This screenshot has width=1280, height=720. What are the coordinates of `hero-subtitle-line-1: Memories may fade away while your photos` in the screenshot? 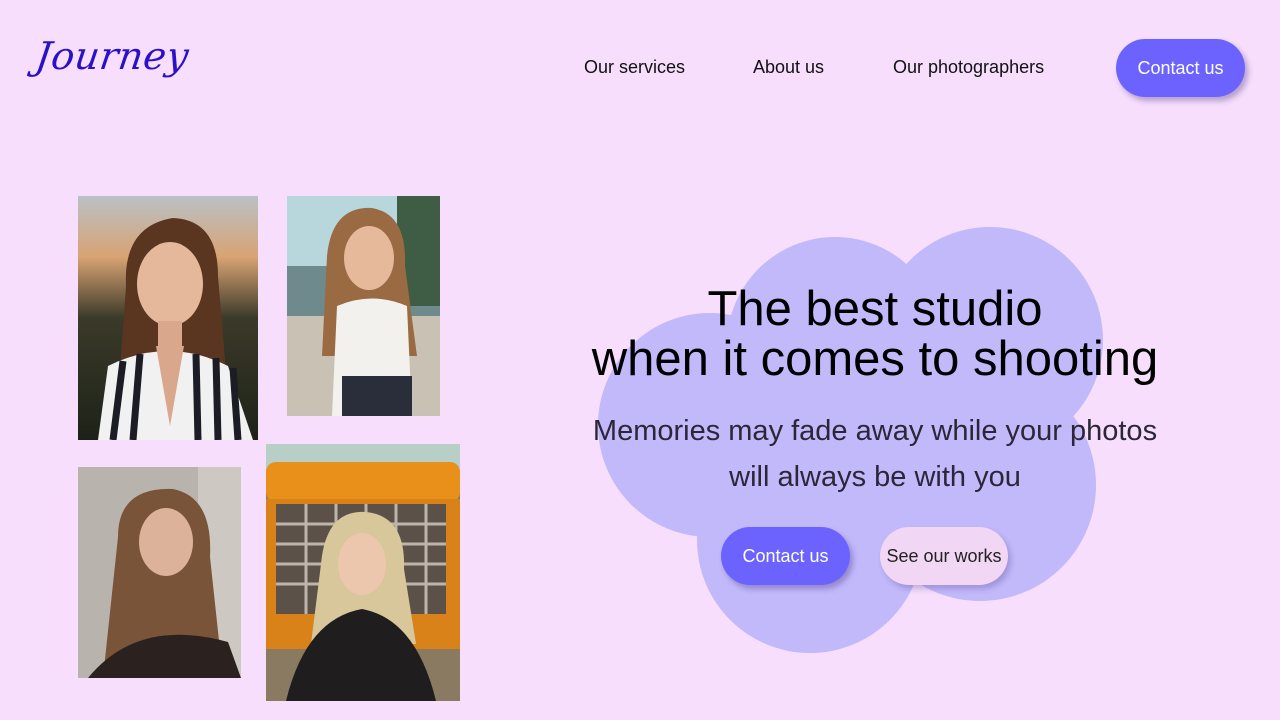 It's located at (875, 431).